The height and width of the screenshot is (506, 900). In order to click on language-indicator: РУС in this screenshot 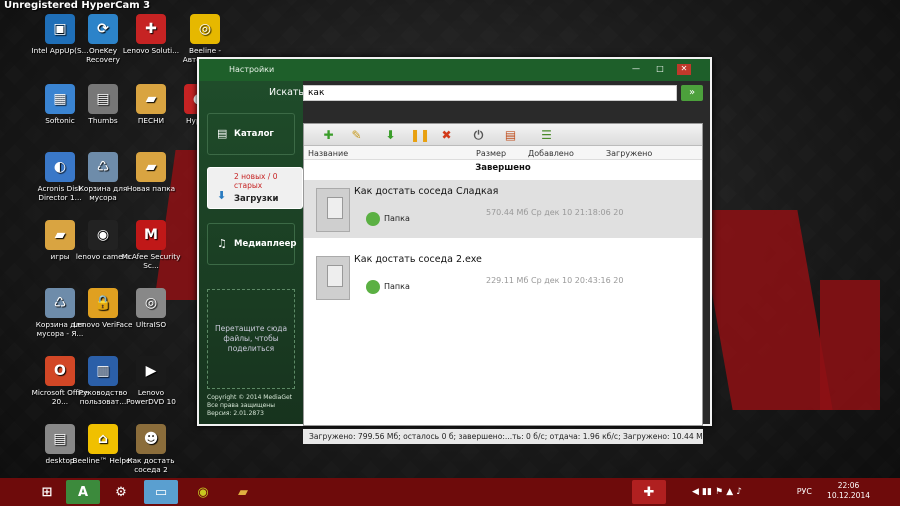, I will do `click(804, 491)`.